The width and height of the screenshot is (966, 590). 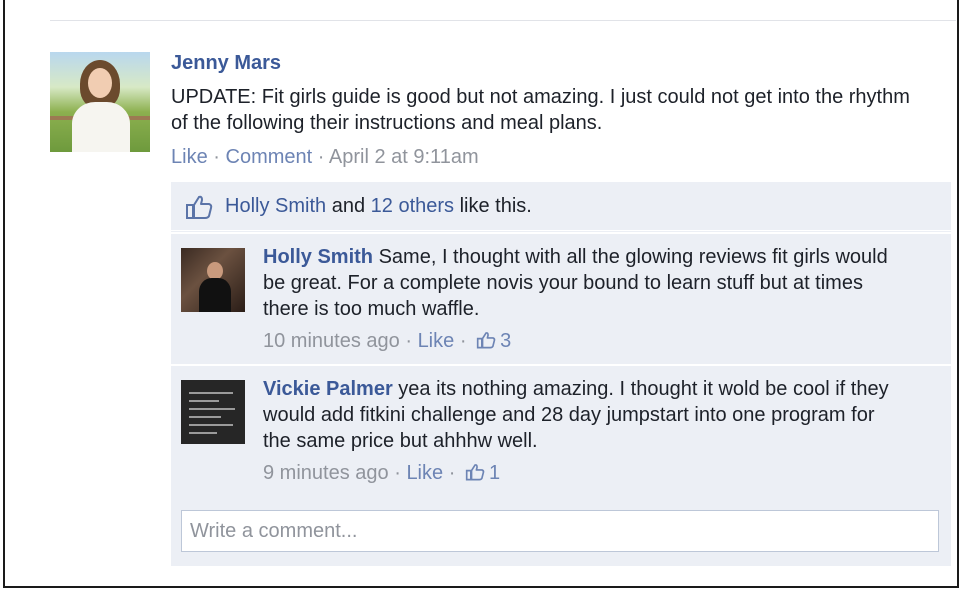 I want to click on divider, so click(x=503, y=20).